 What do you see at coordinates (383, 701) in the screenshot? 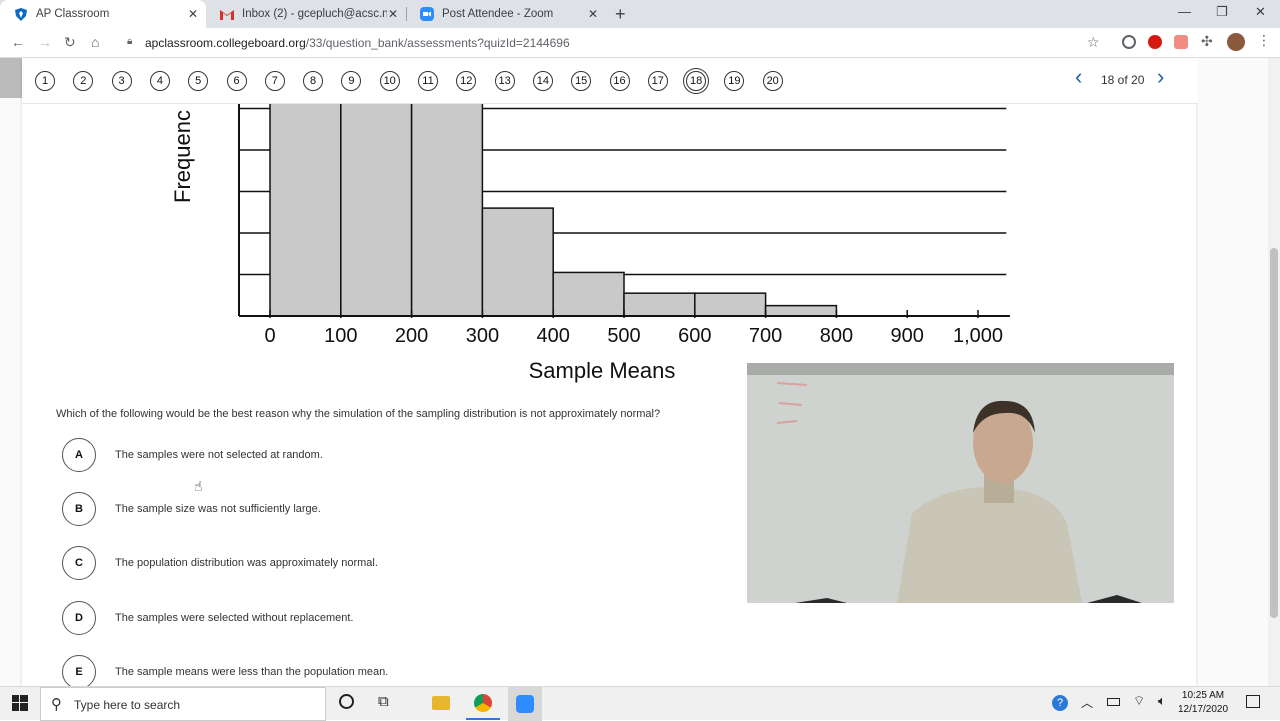
I see `task-view-icon: ⧉` at bounding box center [383, 701].